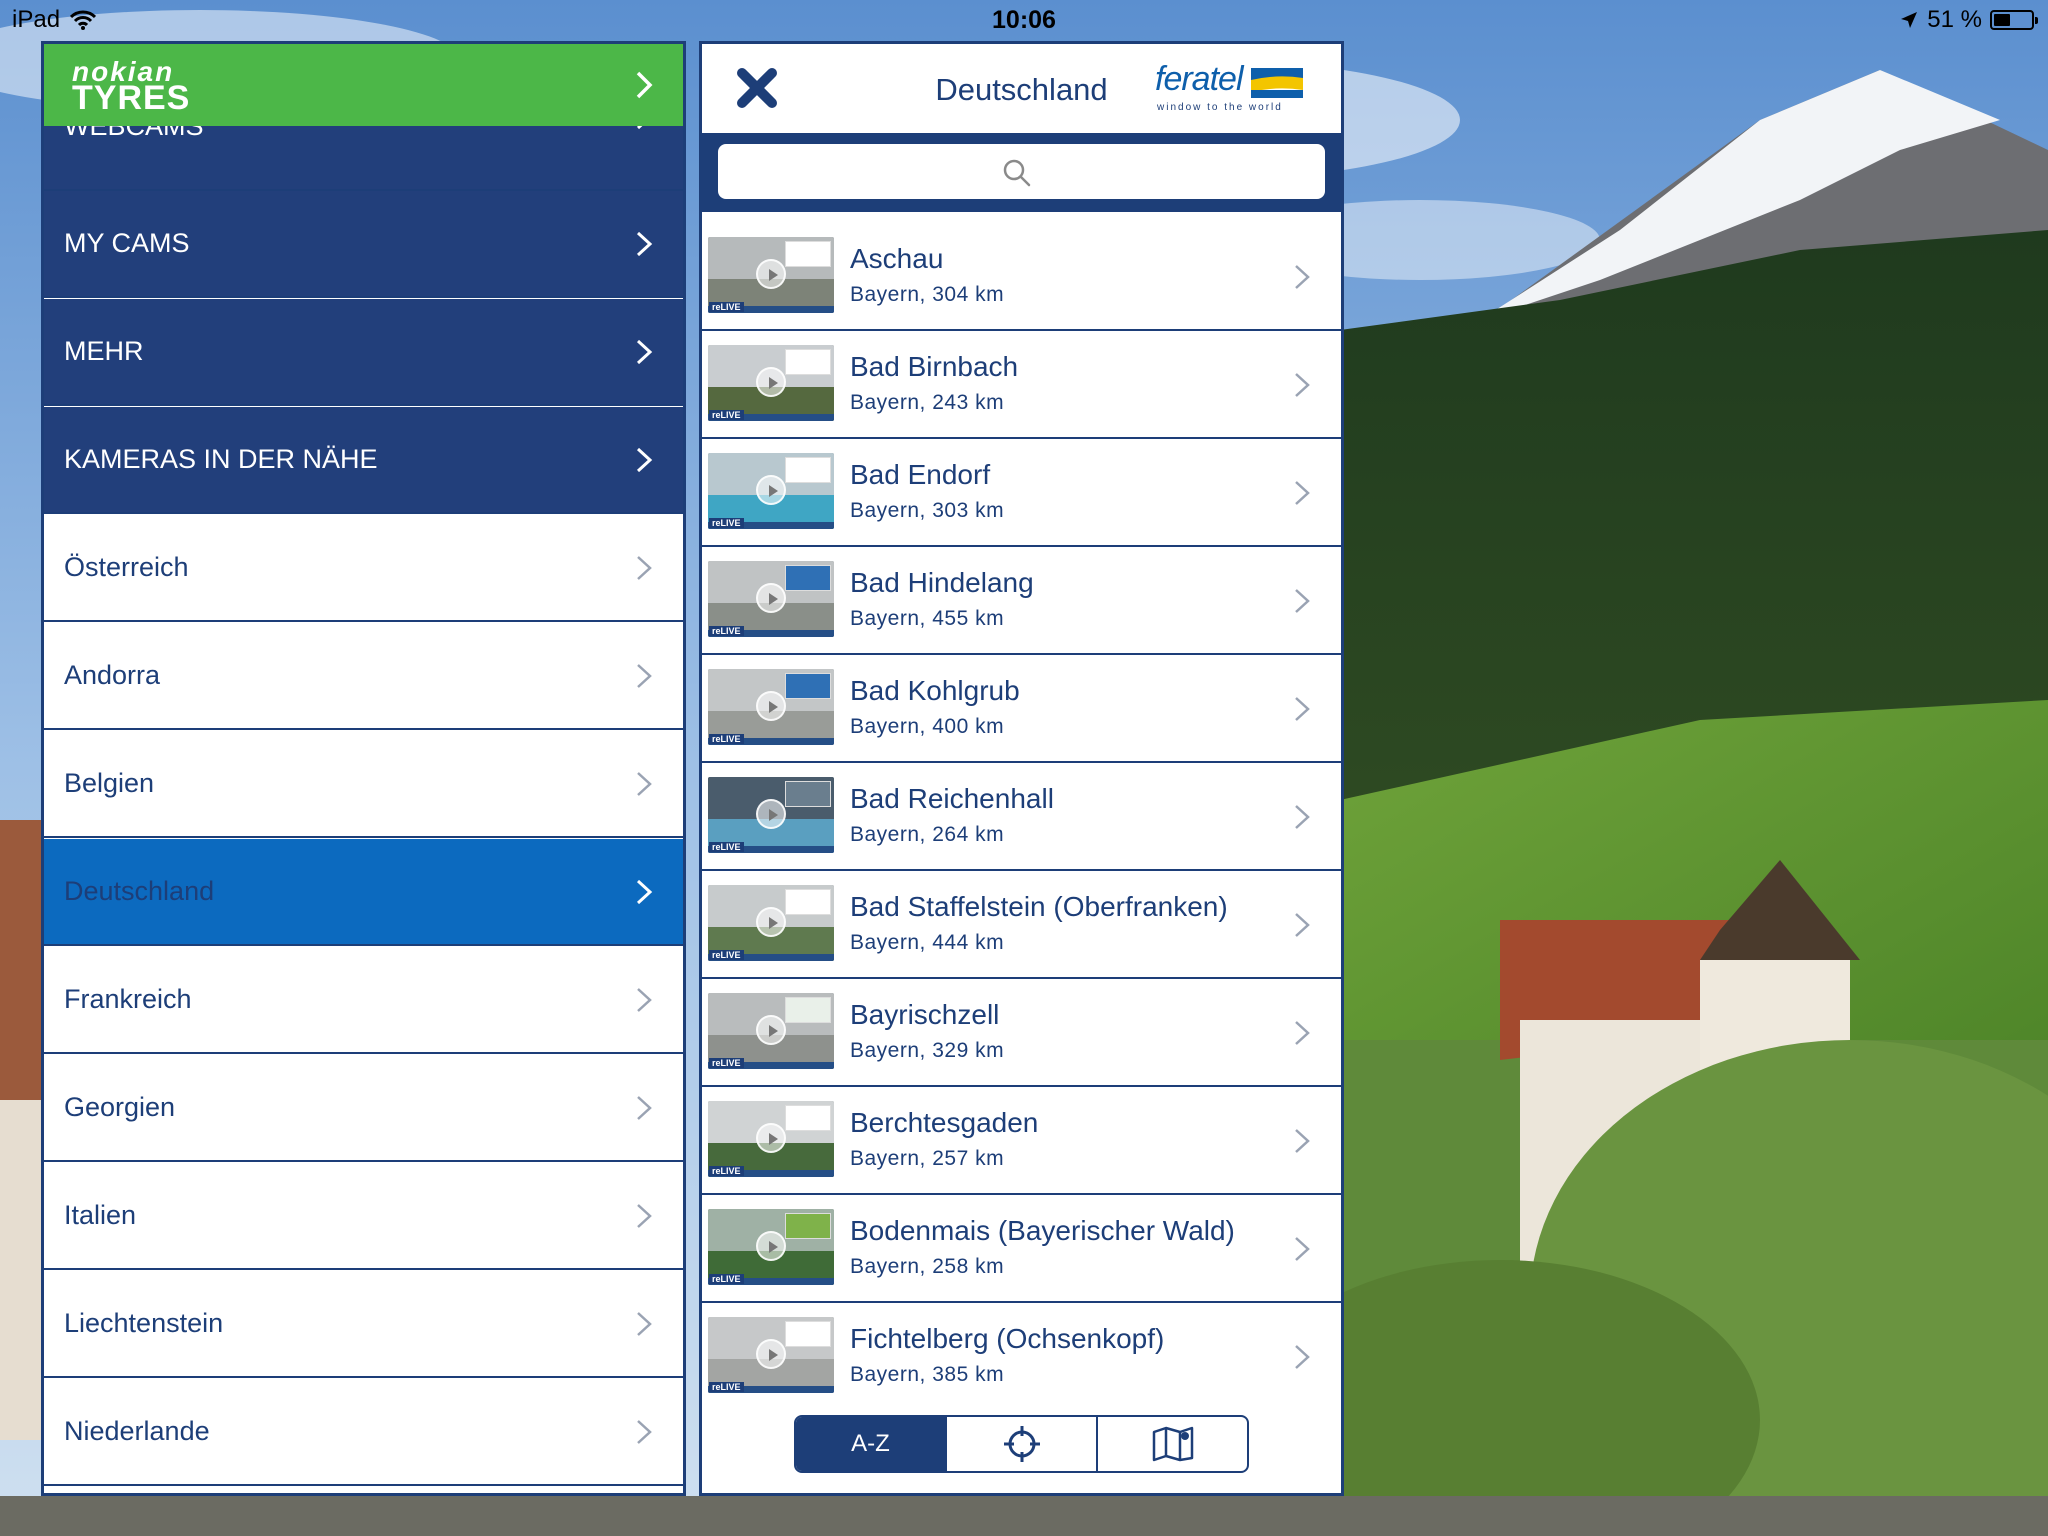 Image resolution: width=2048 pixels, height=1536 pixels. I want to click on map-icon, so click(1172, 1444).